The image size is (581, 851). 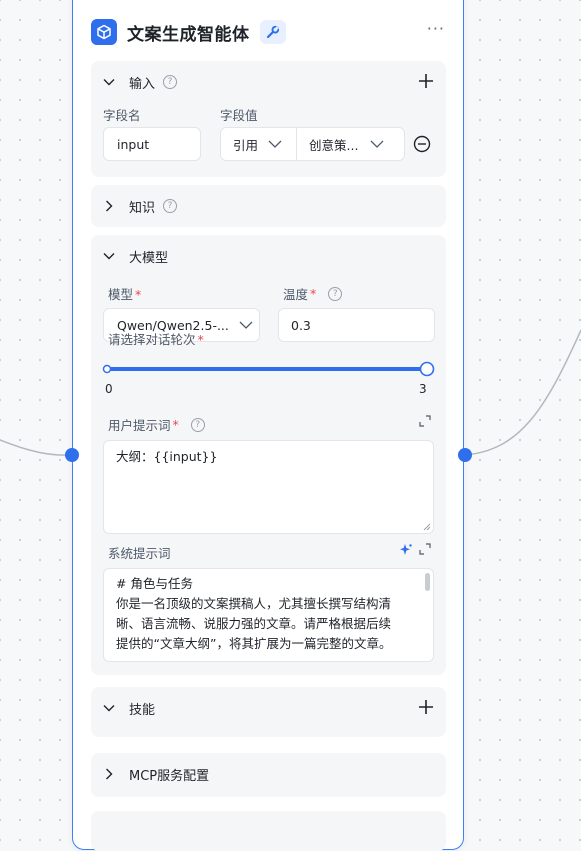 I want to click on field-name-input: input, so click(x=152, y=144).